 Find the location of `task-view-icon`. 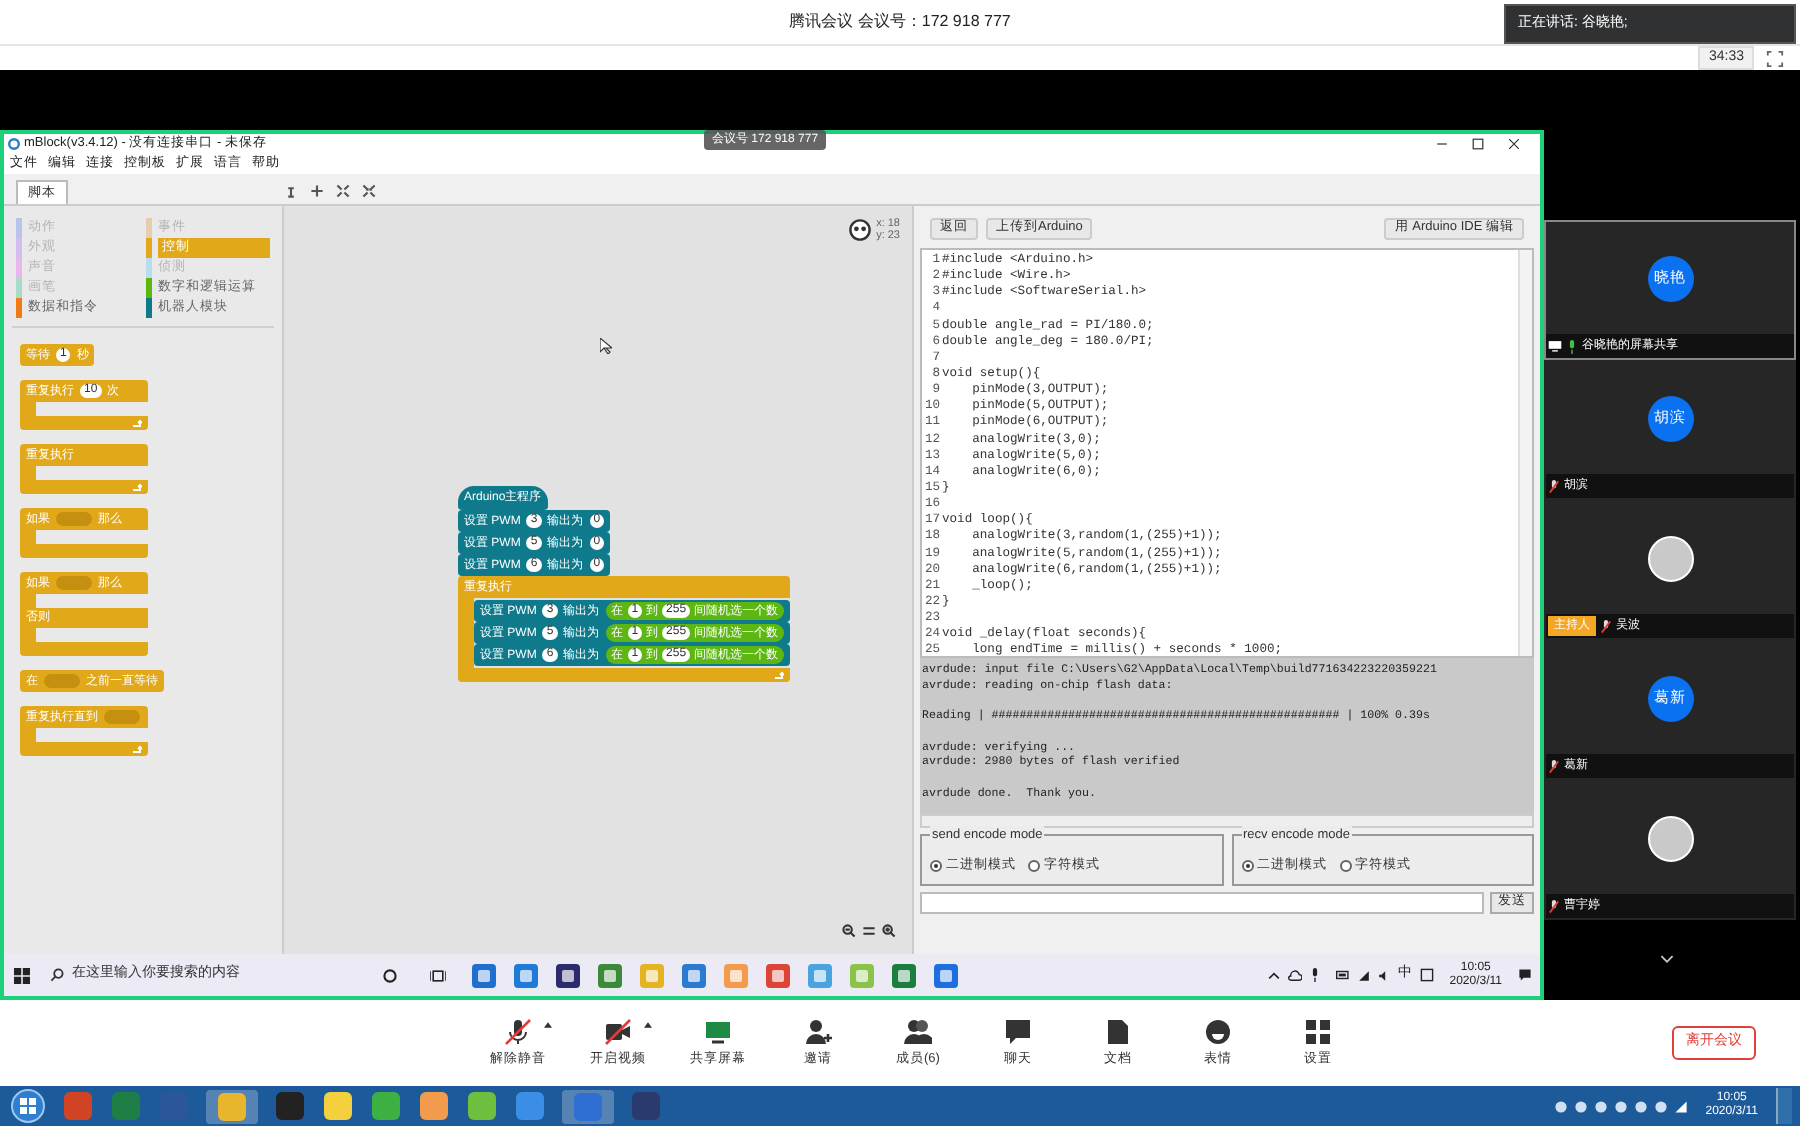

task-view-icon is located at coordinates (438, 975).